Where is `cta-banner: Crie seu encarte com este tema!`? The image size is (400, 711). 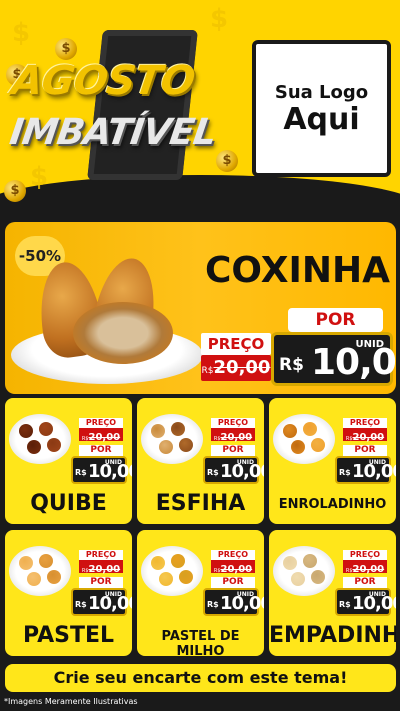 cta-banner: Crie seu encarte com este tema! is located at coordinates (200, 678).